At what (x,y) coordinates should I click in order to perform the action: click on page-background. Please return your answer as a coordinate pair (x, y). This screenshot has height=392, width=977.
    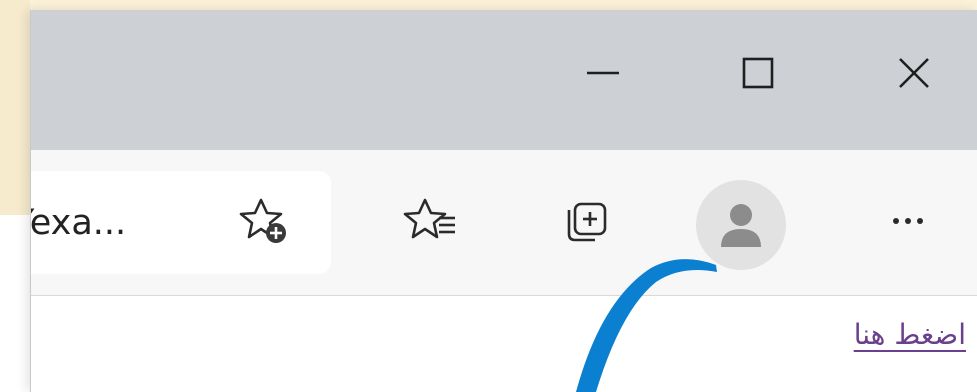
    Looking at the image, I should click on (15, 107).